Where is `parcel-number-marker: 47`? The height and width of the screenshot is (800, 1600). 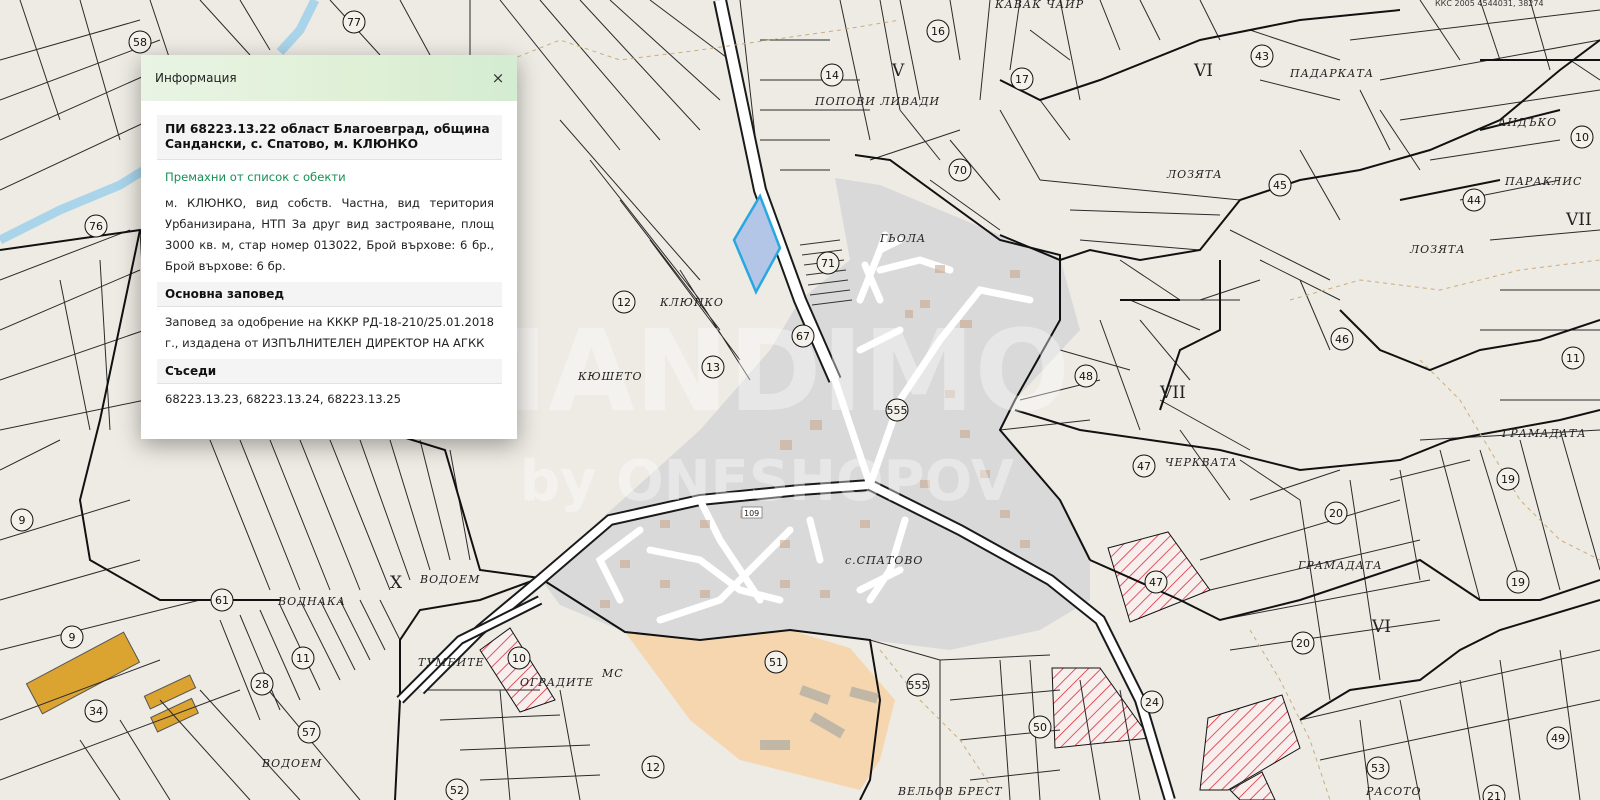
parcel-number-marker: 47 is located at coordinates (1144, 466).